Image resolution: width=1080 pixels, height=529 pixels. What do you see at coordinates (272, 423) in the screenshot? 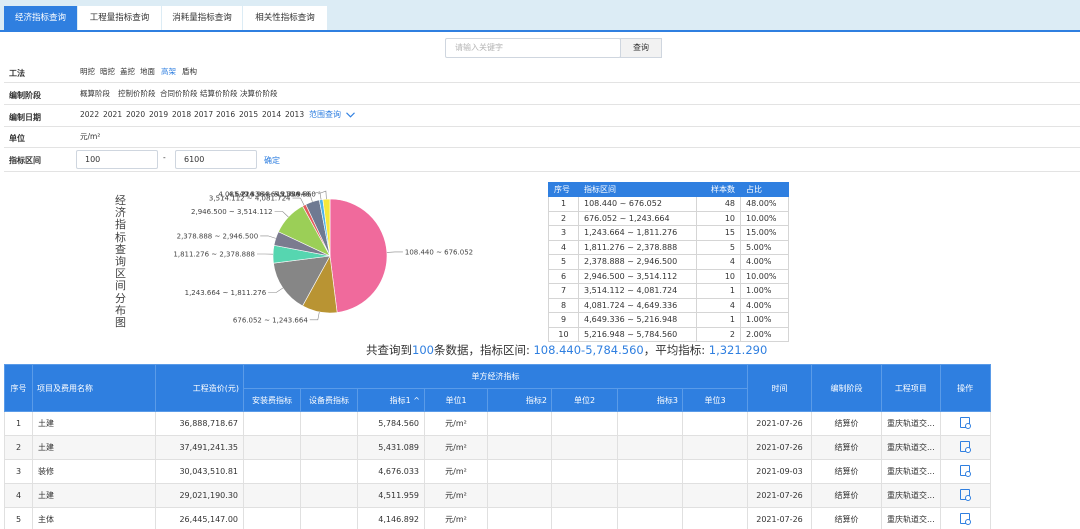
I see `cell-install` at bounding box center [272, 423].